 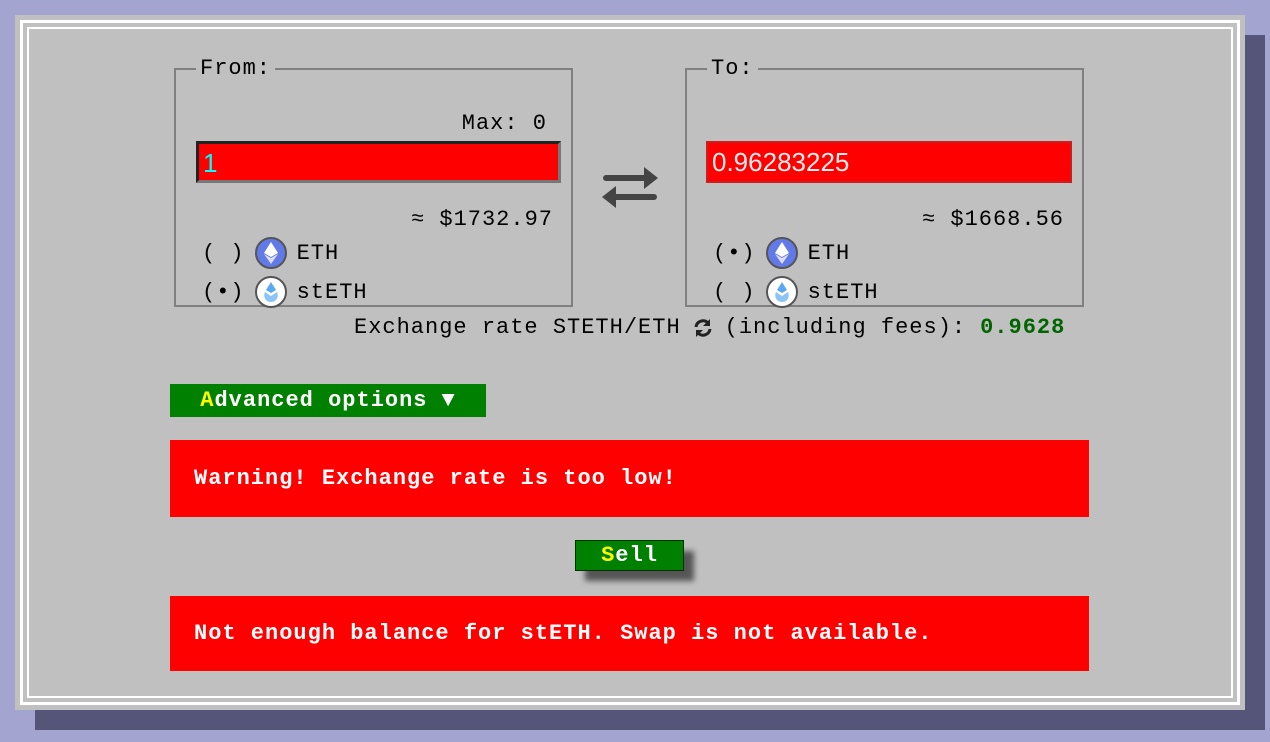 I want to click on advanced-options-button: Advanced options ▼, so click(x=328, y=400).